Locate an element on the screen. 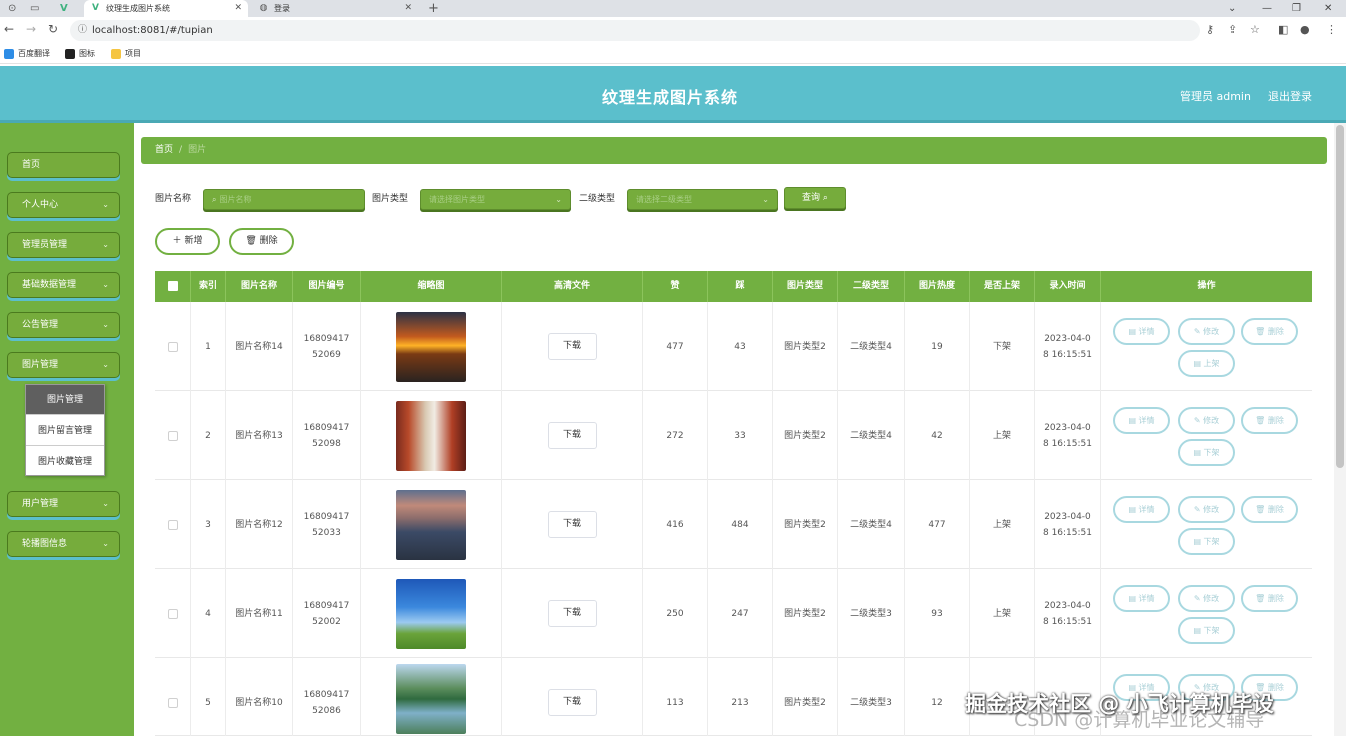  type-cell: 图片类型2 is located at coordinates (805, 524).